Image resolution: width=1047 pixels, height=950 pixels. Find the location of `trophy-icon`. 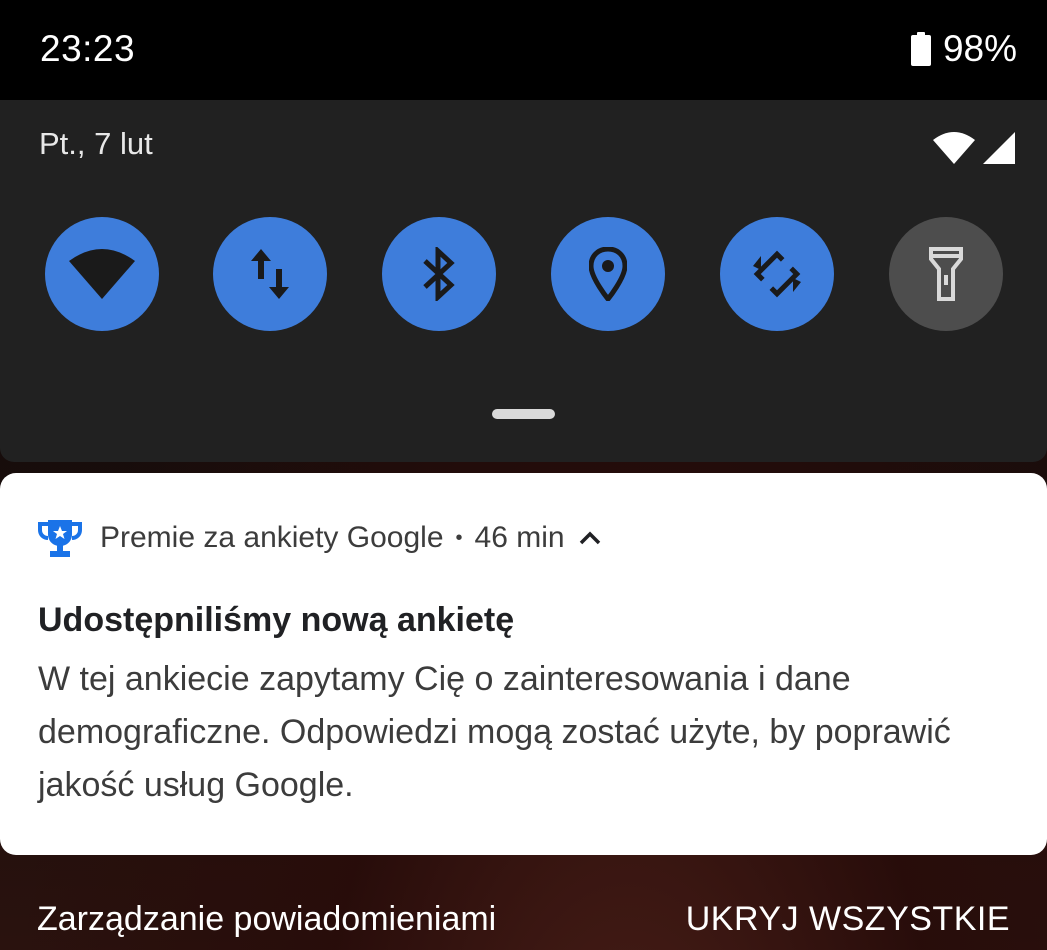

trophy-icon is located at coordinates (60, 538).